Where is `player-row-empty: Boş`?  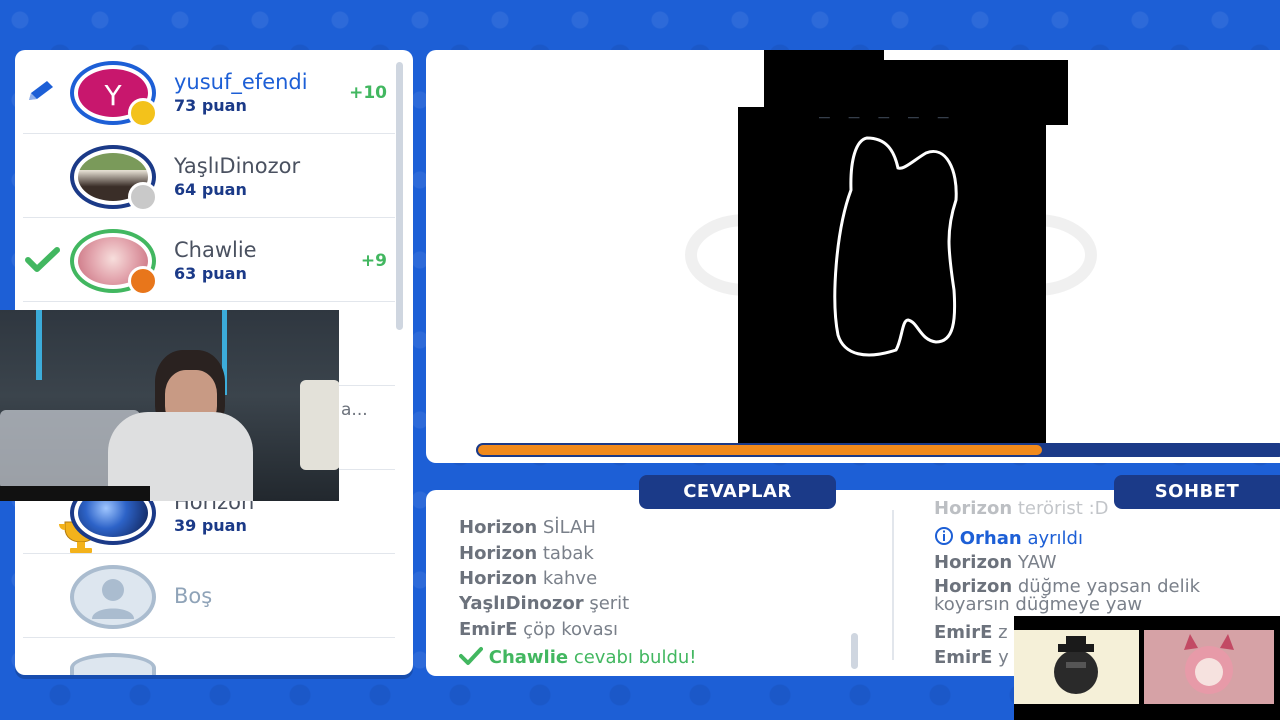 player-row-empty: Boş is located at coordinates (209, 596).